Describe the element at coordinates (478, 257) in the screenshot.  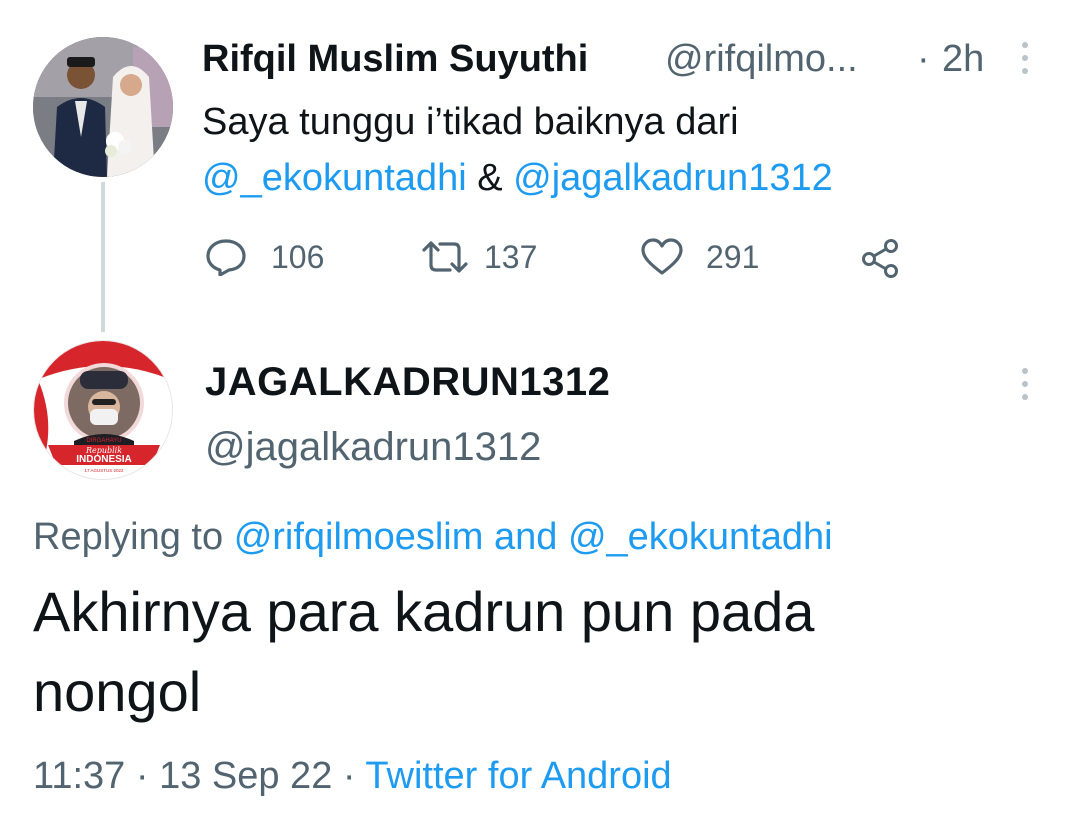
I see `retweet-action: 137` at that location.